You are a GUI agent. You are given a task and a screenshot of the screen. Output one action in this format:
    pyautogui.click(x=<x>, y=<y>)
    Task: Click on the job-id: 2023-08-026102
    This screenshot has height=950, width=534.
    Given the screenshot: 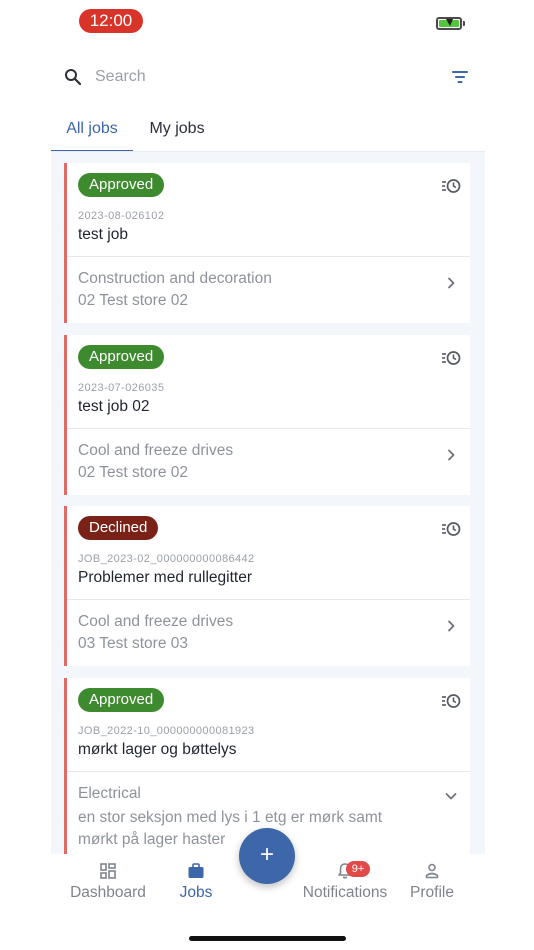 What is the action you would take?
    pyautogui.click(x=121, y=216)
    